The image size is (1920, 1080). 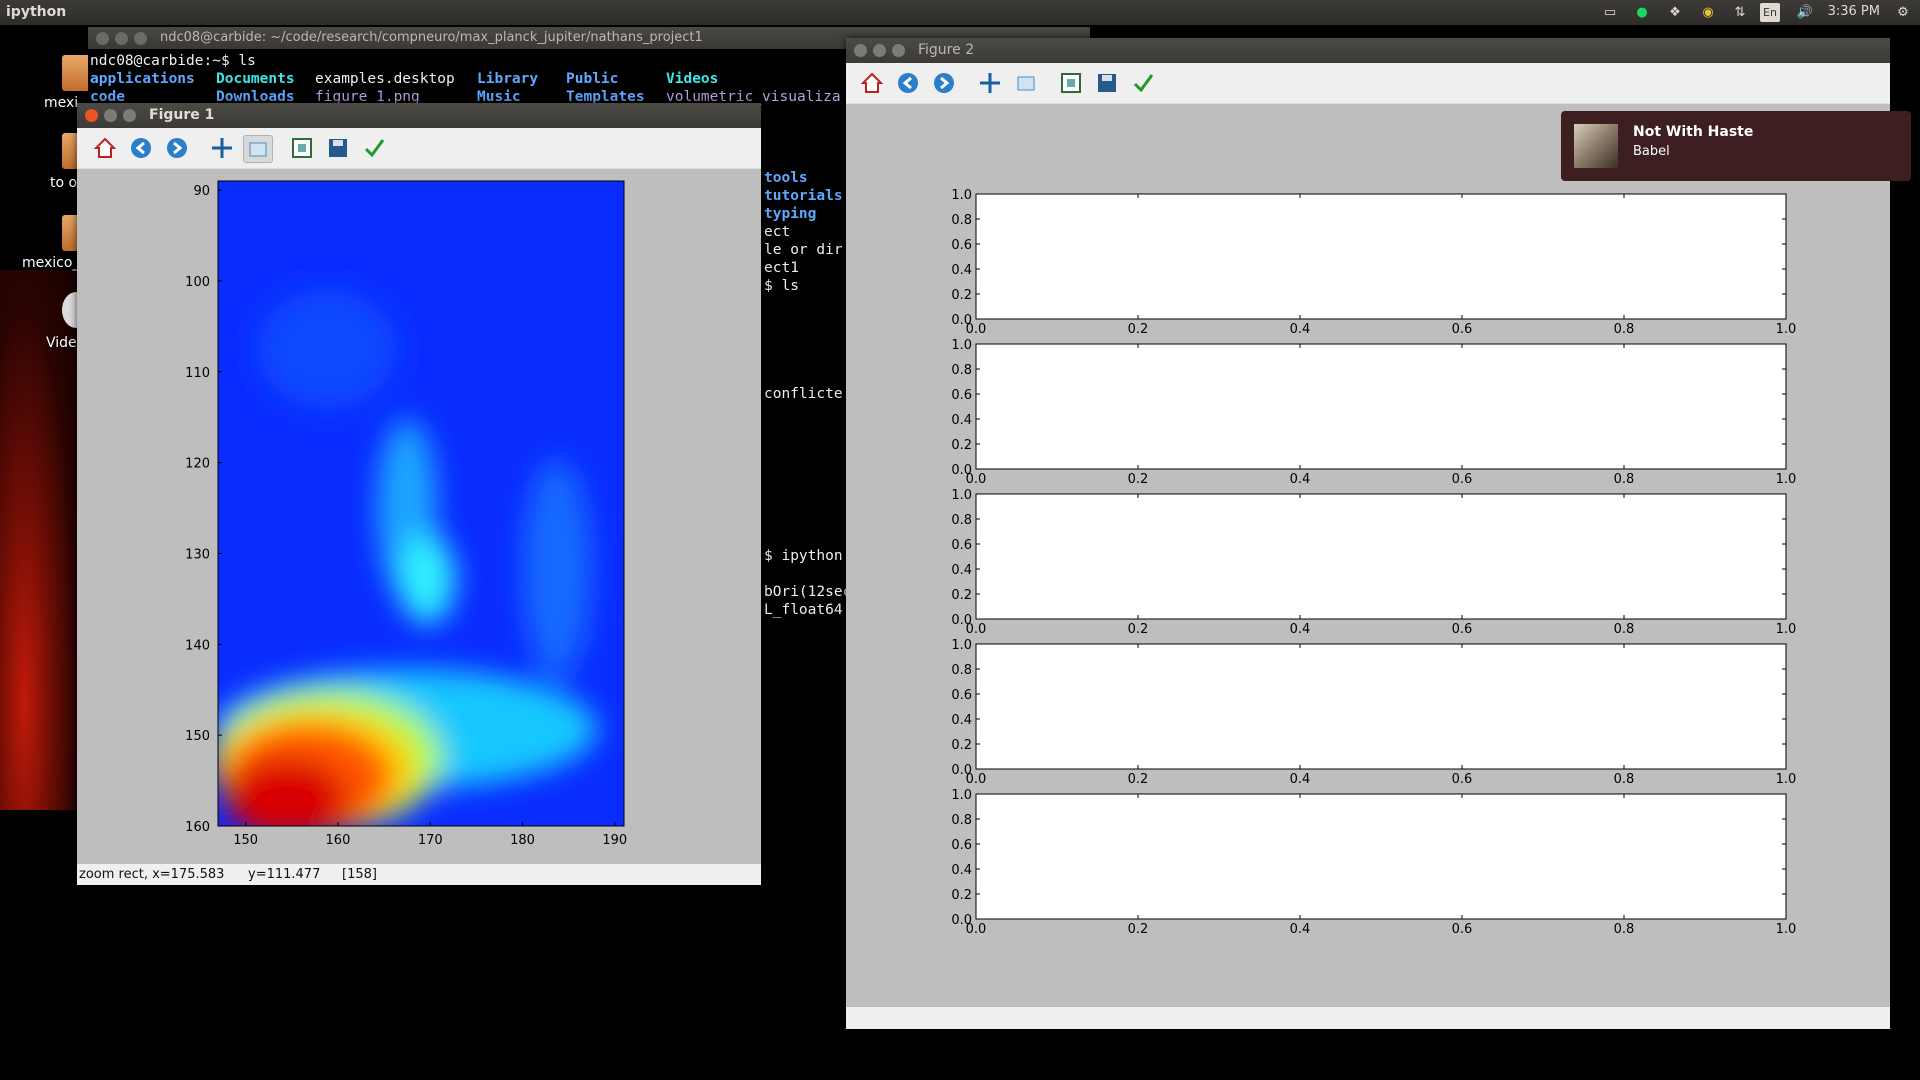 What do you see at coordinates (1368, 50) in the screenshot?
I see `figure2-titlebar: Figure 2` at bounding box center [1368, 50].